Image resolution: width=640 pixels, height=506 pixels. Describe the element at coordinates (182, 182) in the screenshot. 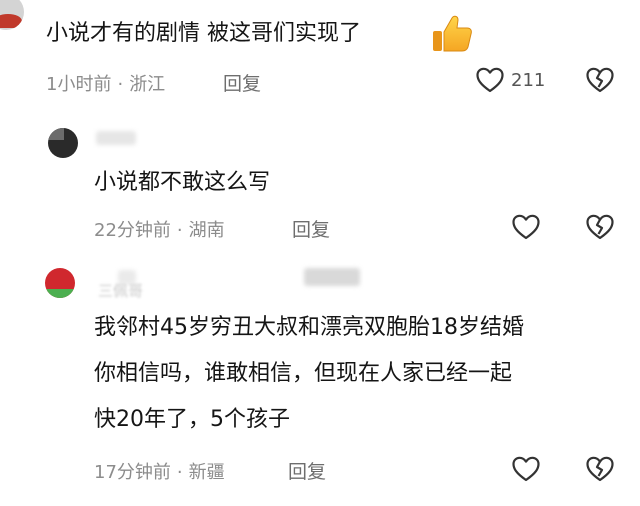

I see `comment-text: 小说都不敢这么写` at that location.